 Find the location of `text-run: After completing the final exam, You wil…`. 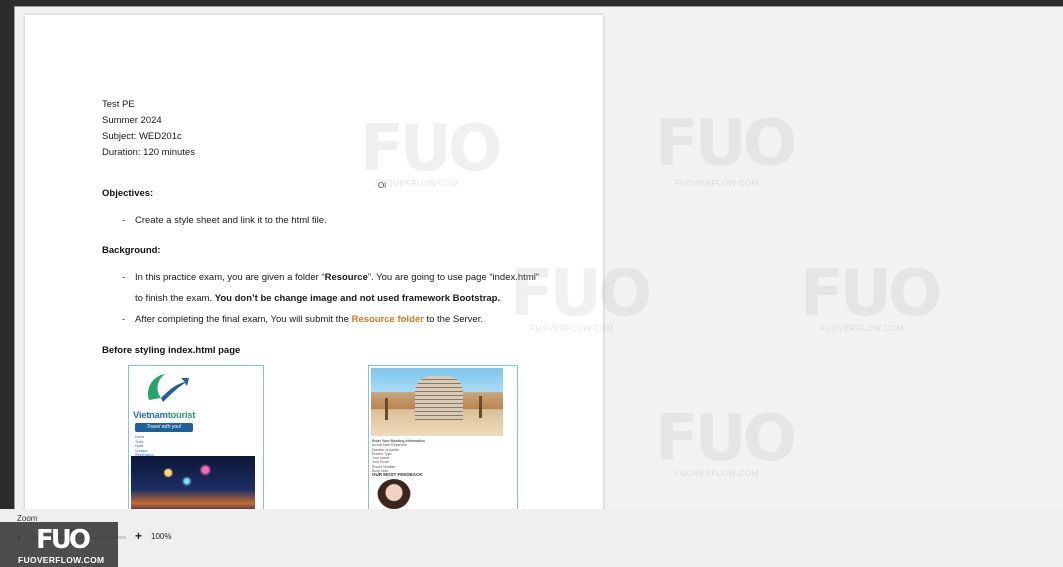

text-run: After completing the final exam, You wil… is located at coordinates (243, 319).